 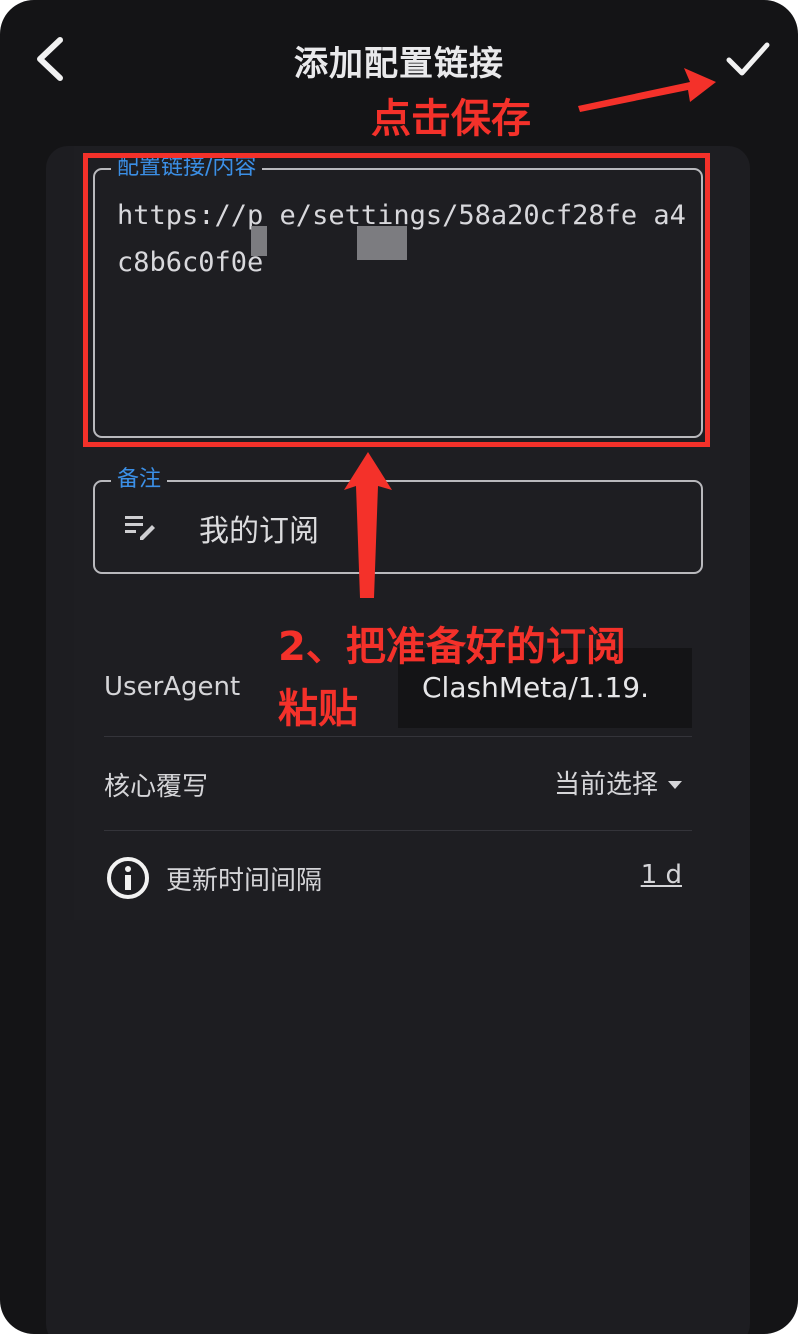 What do you see at coordinates (451, 119) in the screenshot?
I see `save-annotation: 点击保存` at bounding box center [451, 119].